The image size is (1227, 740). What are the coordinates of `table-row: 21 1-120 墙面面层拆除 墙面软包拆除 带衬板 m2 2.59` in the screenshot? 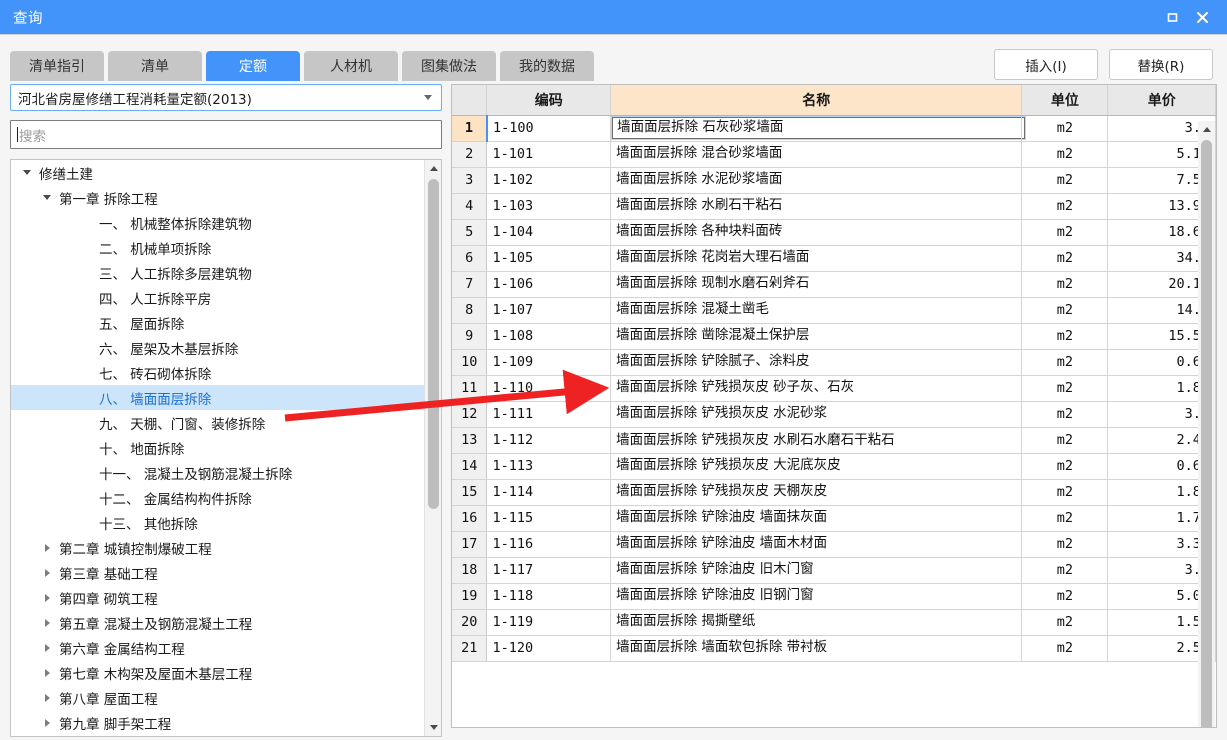 It's located at (834, 648).